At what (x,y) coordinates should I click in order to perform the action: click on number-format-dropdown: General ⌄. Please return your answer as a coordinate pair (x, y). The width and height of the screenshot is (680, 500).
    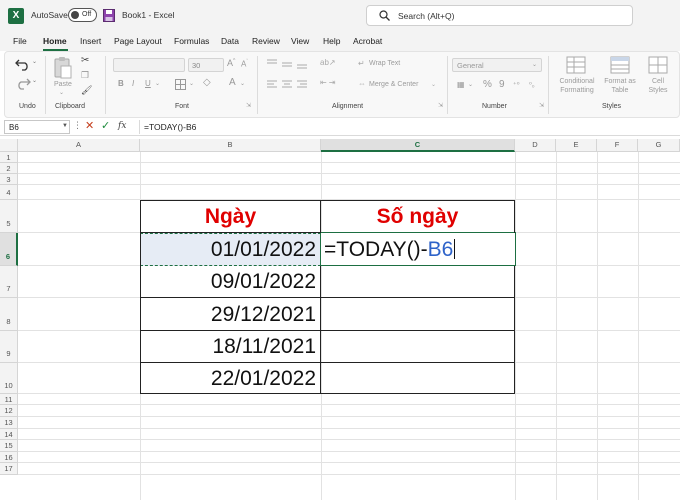
    Looking at the image, I should click on (497, 65).